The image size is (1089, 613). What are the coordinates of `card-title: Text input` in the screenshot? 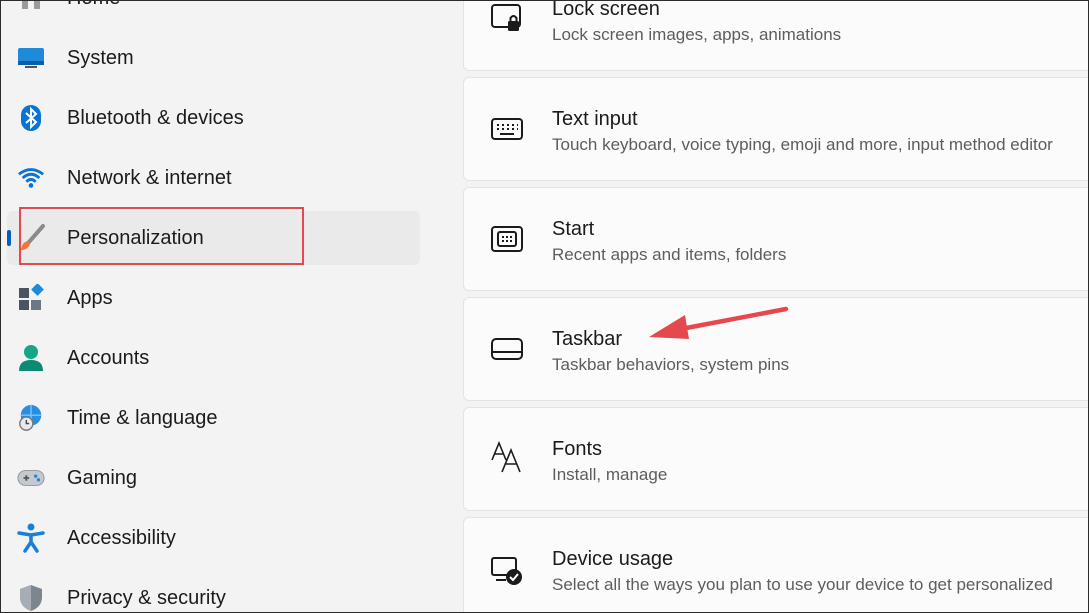 It's located at (595, 119).